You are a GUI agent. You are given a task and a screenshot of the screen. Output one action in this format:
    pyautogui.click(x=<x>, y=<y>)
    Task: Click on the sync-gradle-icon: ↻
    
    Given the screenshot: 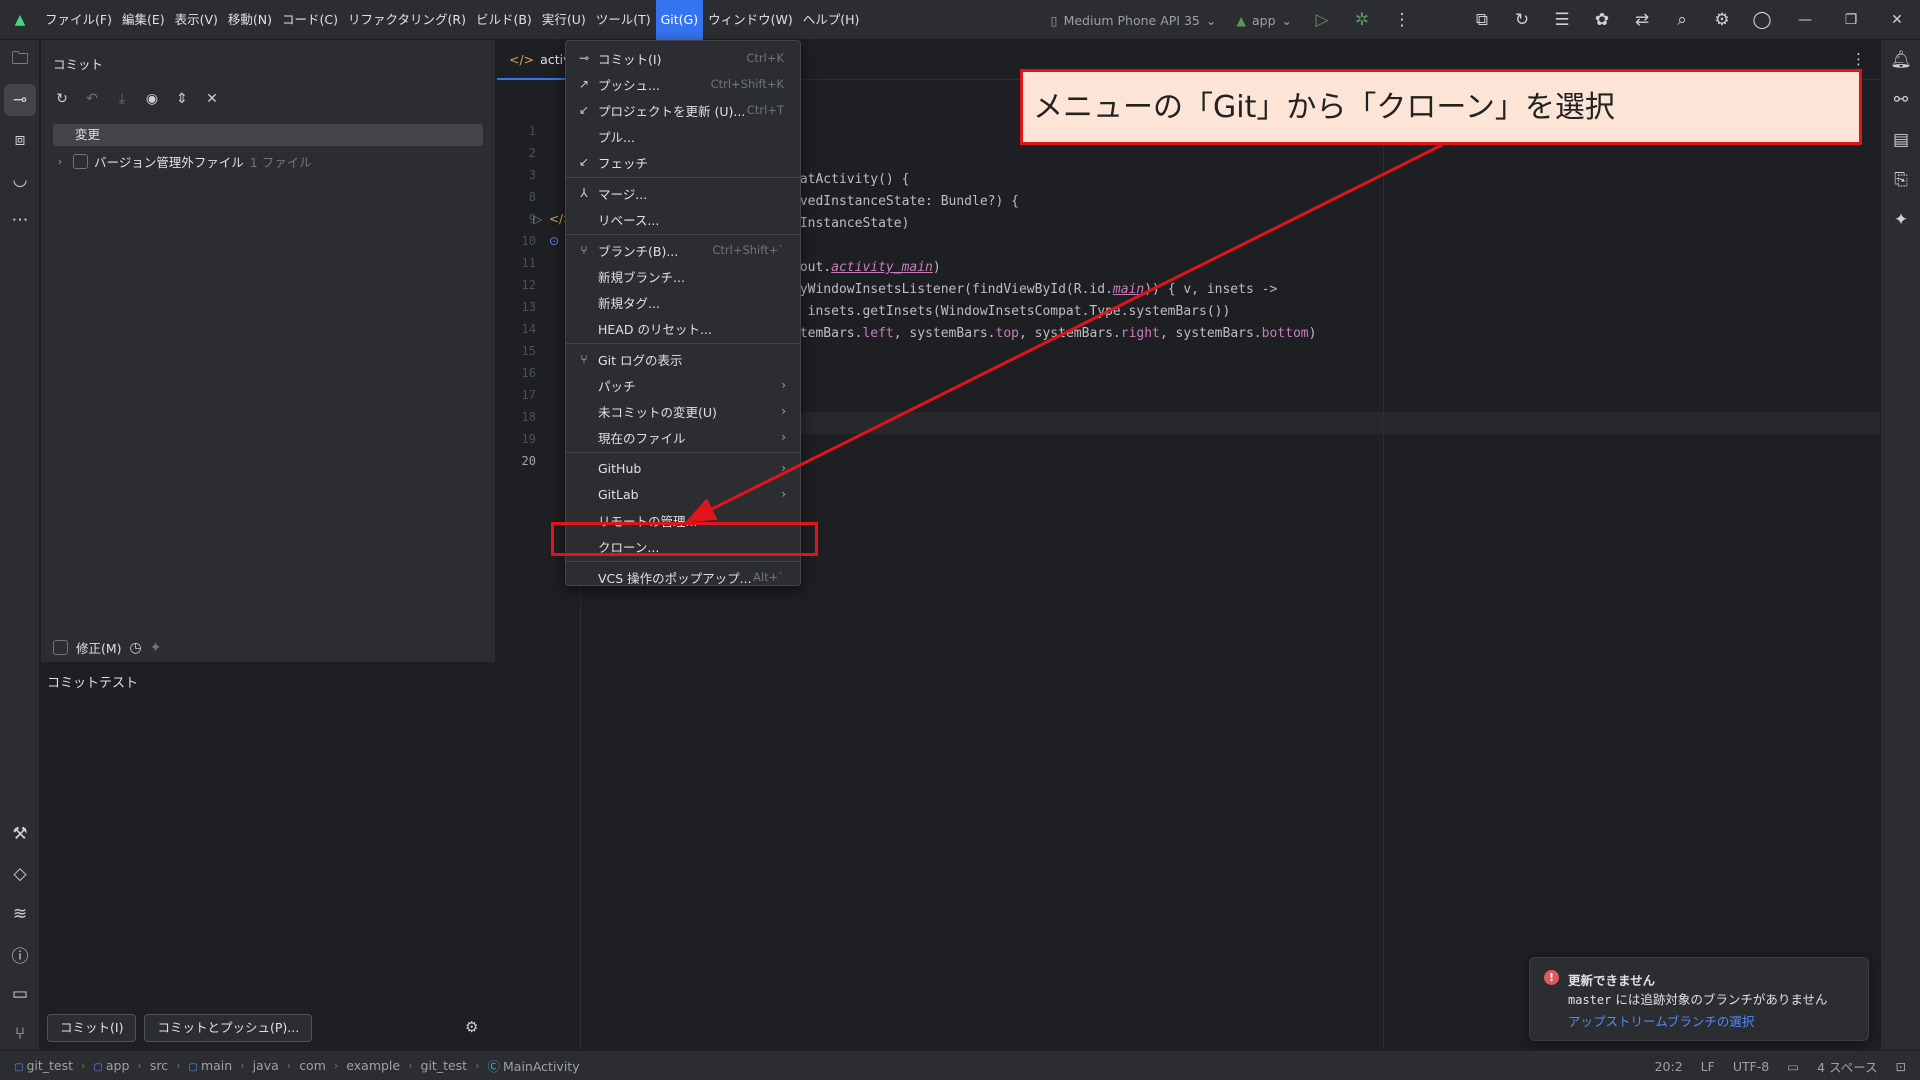 What is the action you would take?
    pyautogui.click(x=1522, y=20)
    